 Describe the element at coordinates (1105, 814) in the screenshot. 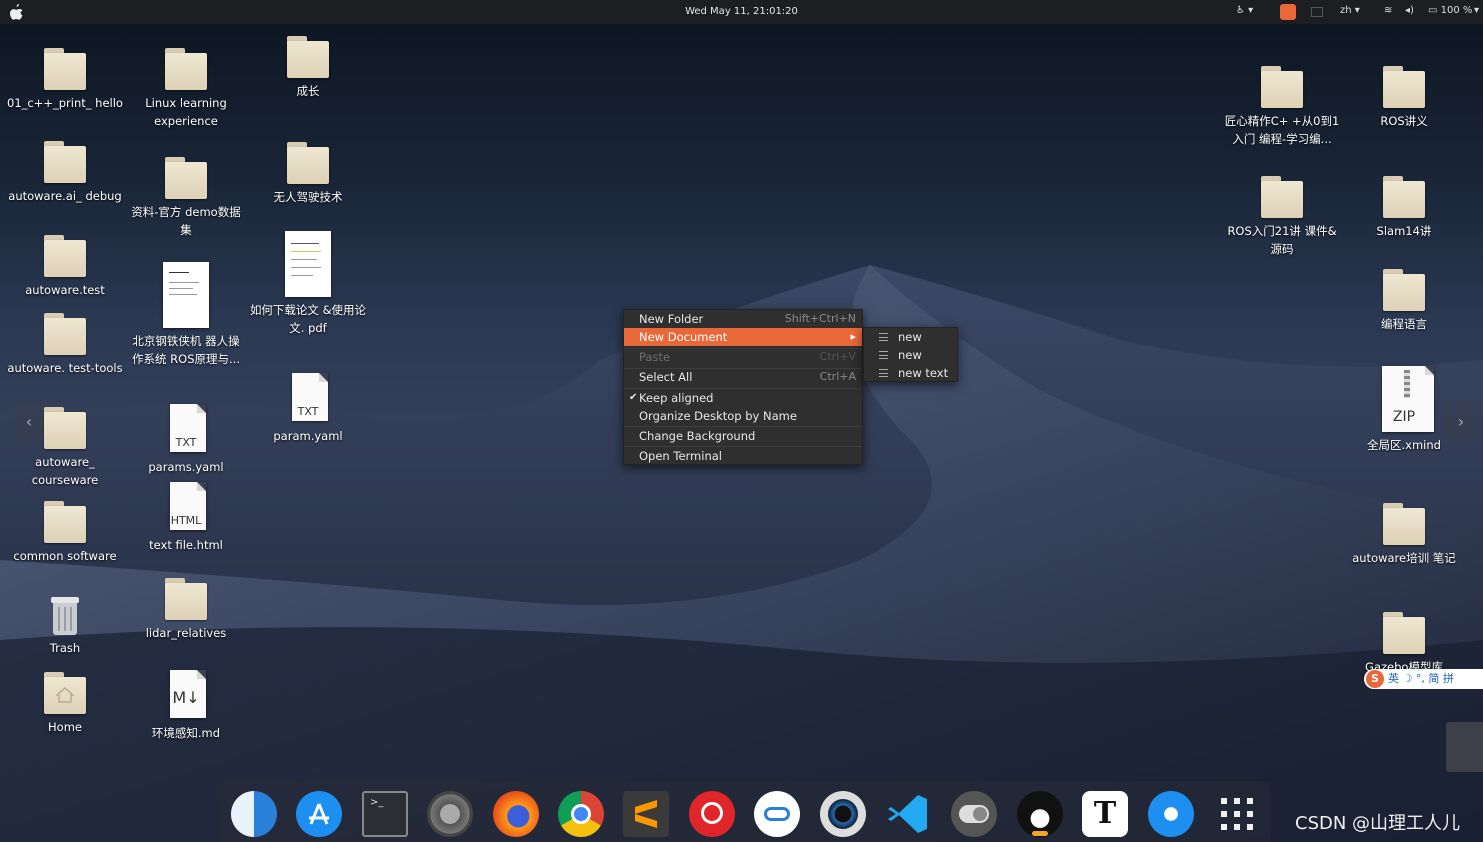

I see `typora-icon: T` at that location.